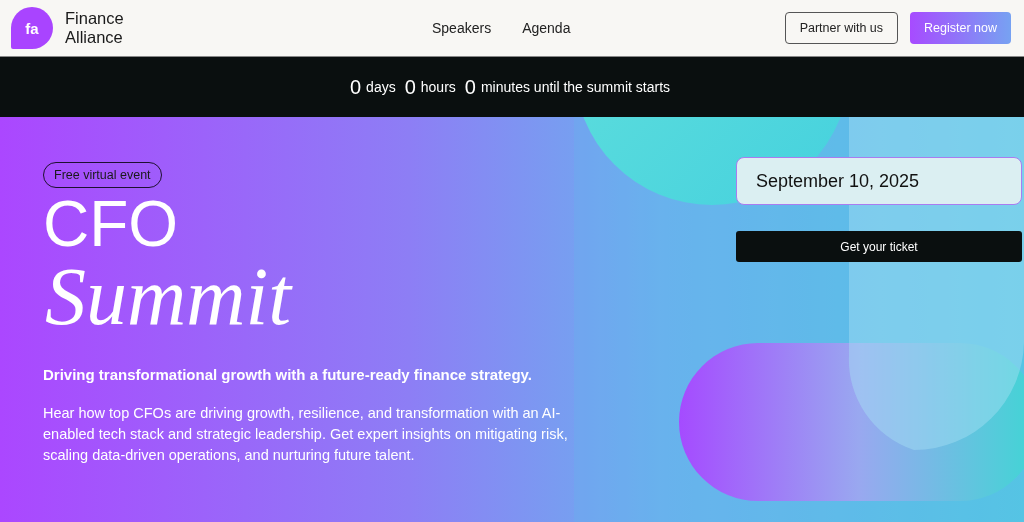  Describe the element at coordinates (879, 181) in the screenshot. I see `event-date: September 10, 2025` at that location.